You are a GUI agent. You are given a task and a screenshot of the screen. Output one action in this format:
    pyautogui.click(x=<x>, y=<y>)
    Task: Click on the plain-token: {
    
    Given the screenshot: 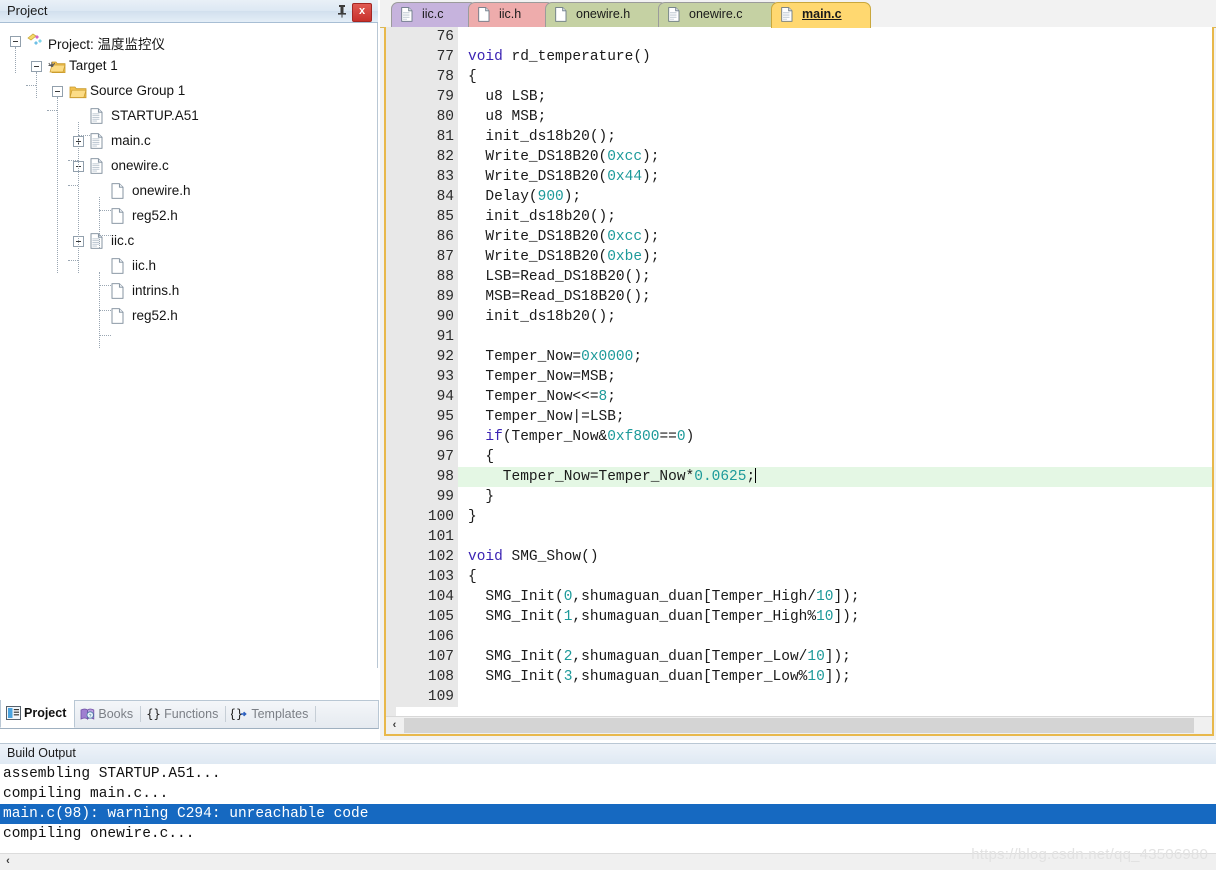 What is the action you would take?
    pyautogui.click(x=472, y=577)
    